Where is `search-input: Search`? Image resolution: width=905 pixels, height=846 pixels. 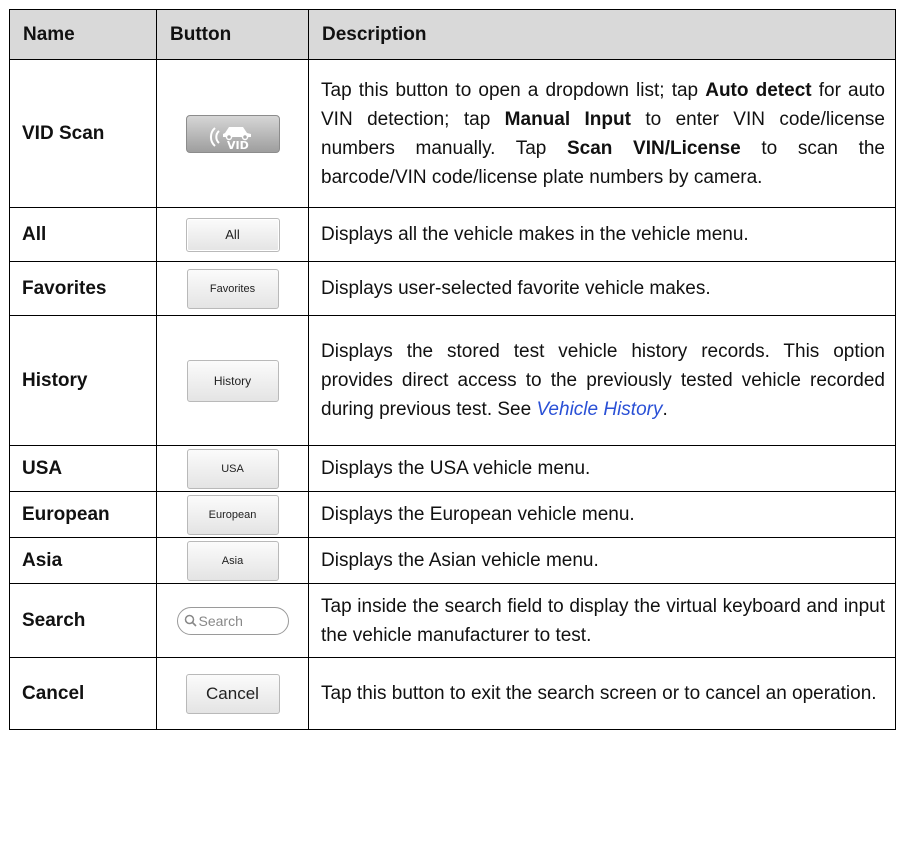 search-input: Search is located at coordinates (232, 620).